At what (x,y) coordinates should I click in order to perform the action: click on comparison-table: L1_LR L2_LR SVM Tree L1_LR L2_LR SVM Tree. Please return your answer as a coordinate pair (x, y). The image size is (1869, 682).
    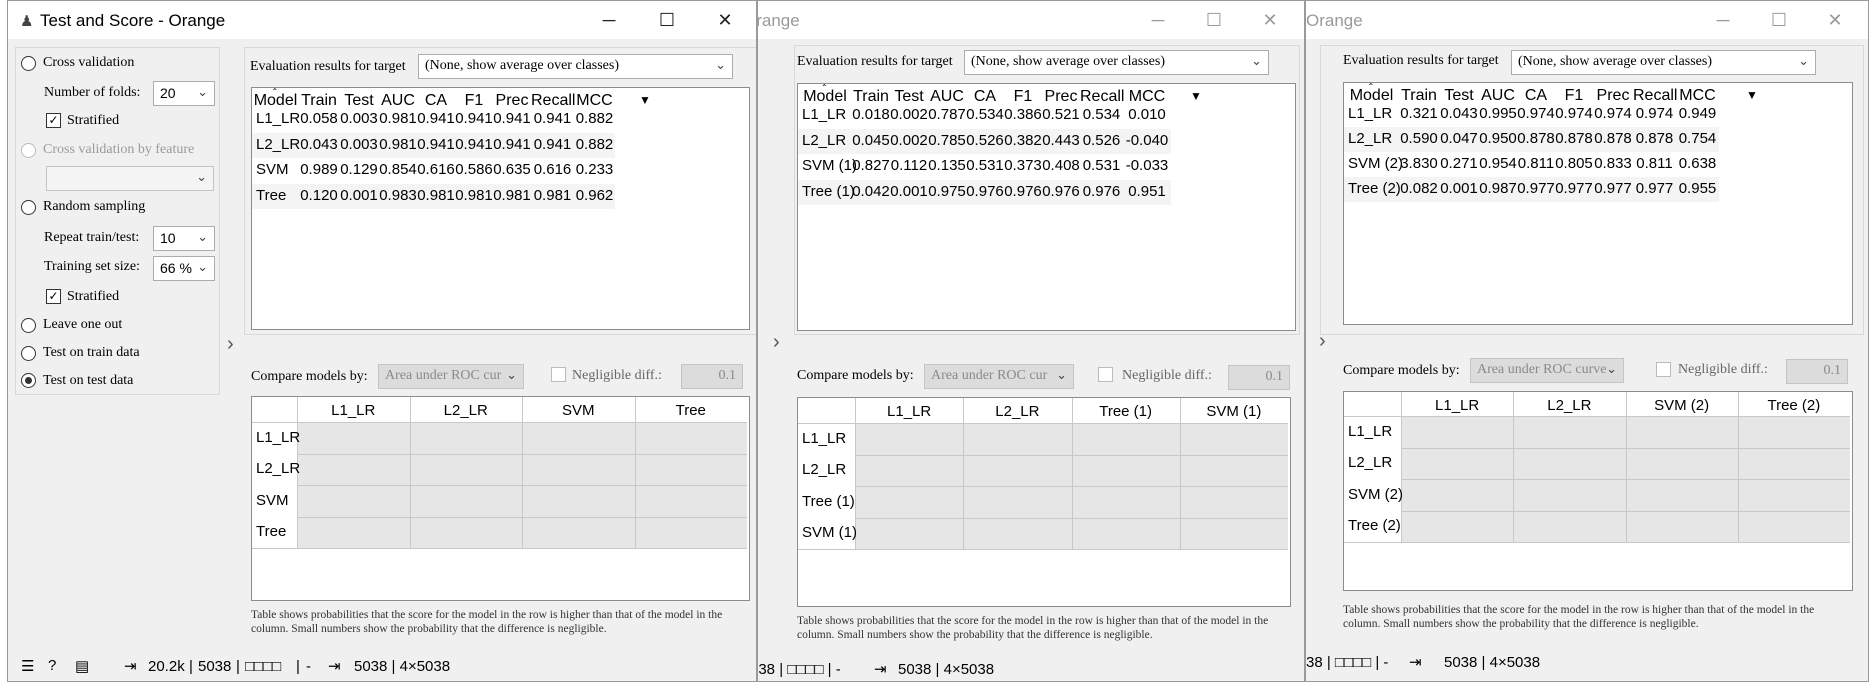
    Looking at the image, I should click on (500, 498).